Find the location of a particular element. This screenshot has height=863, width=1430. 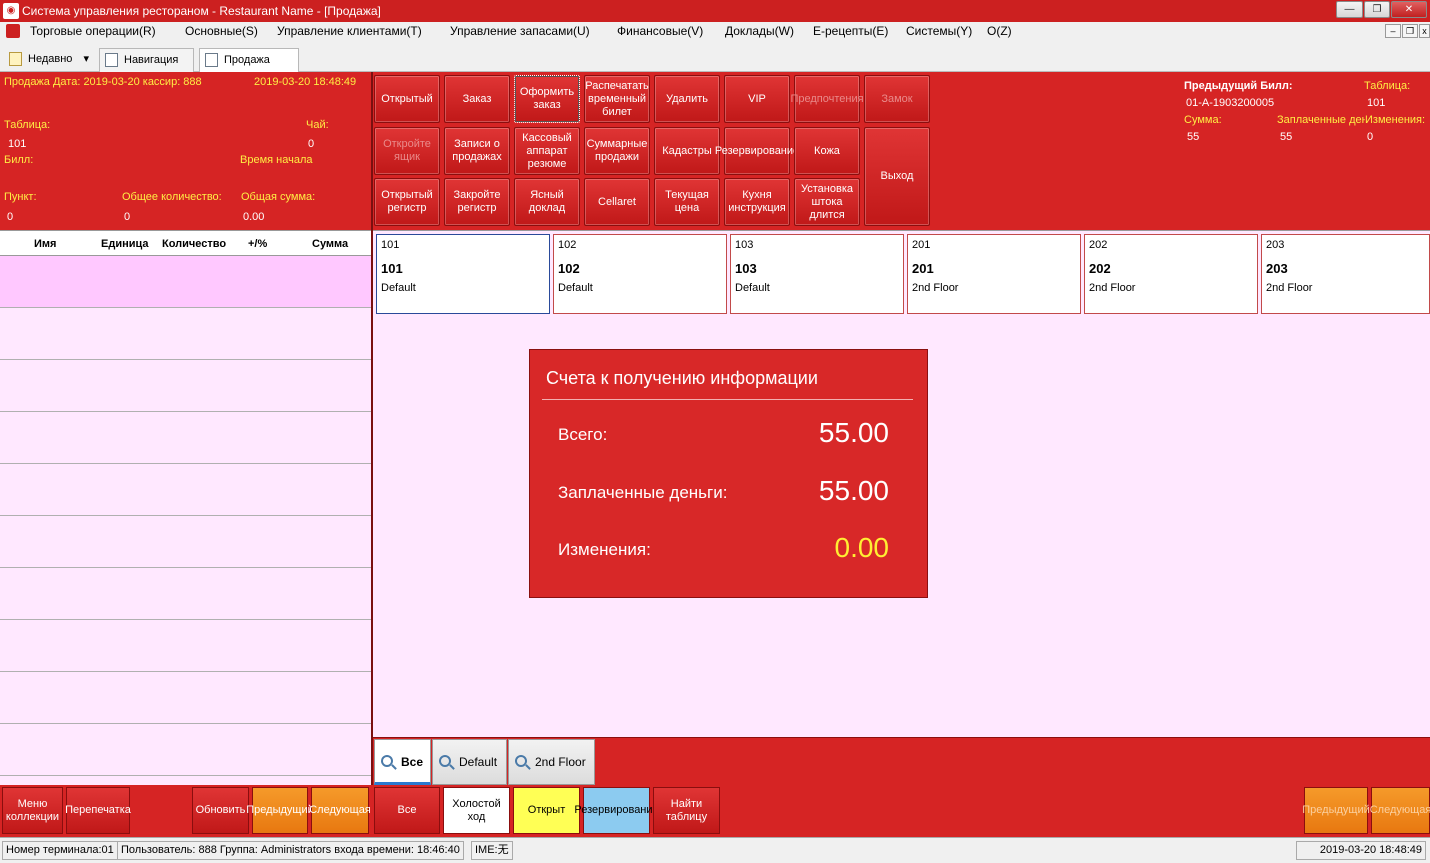

menu-trade: Торговые операции(R) is located at coordinates (93, 31).